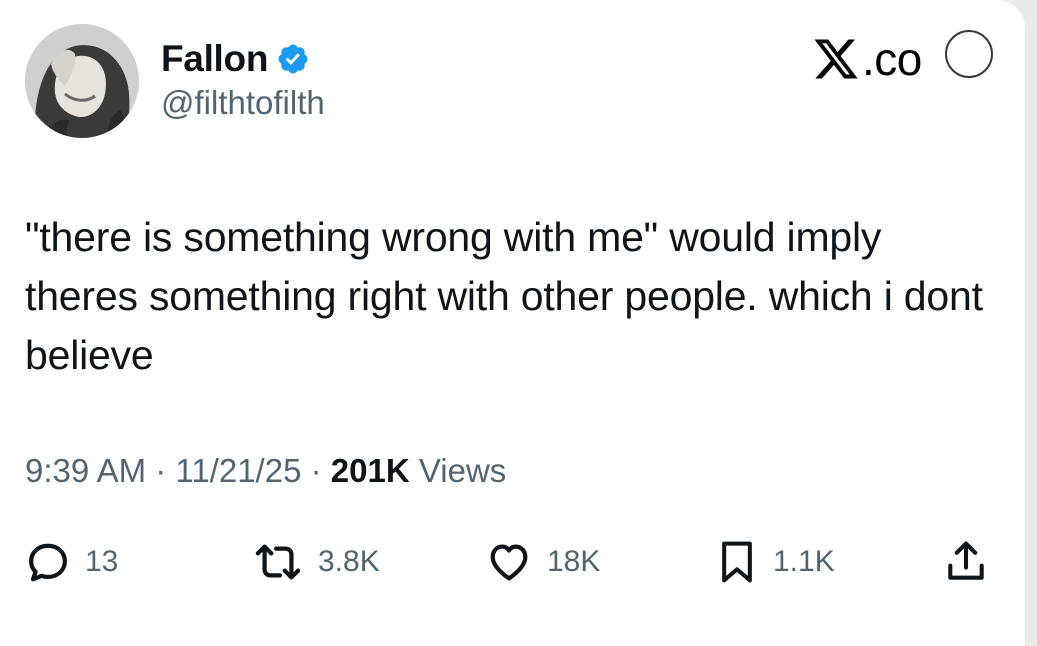 The width and height of the screenshot is (1037, 646). I want to click on bookmark-count: 1.1K, so click(804, 561).